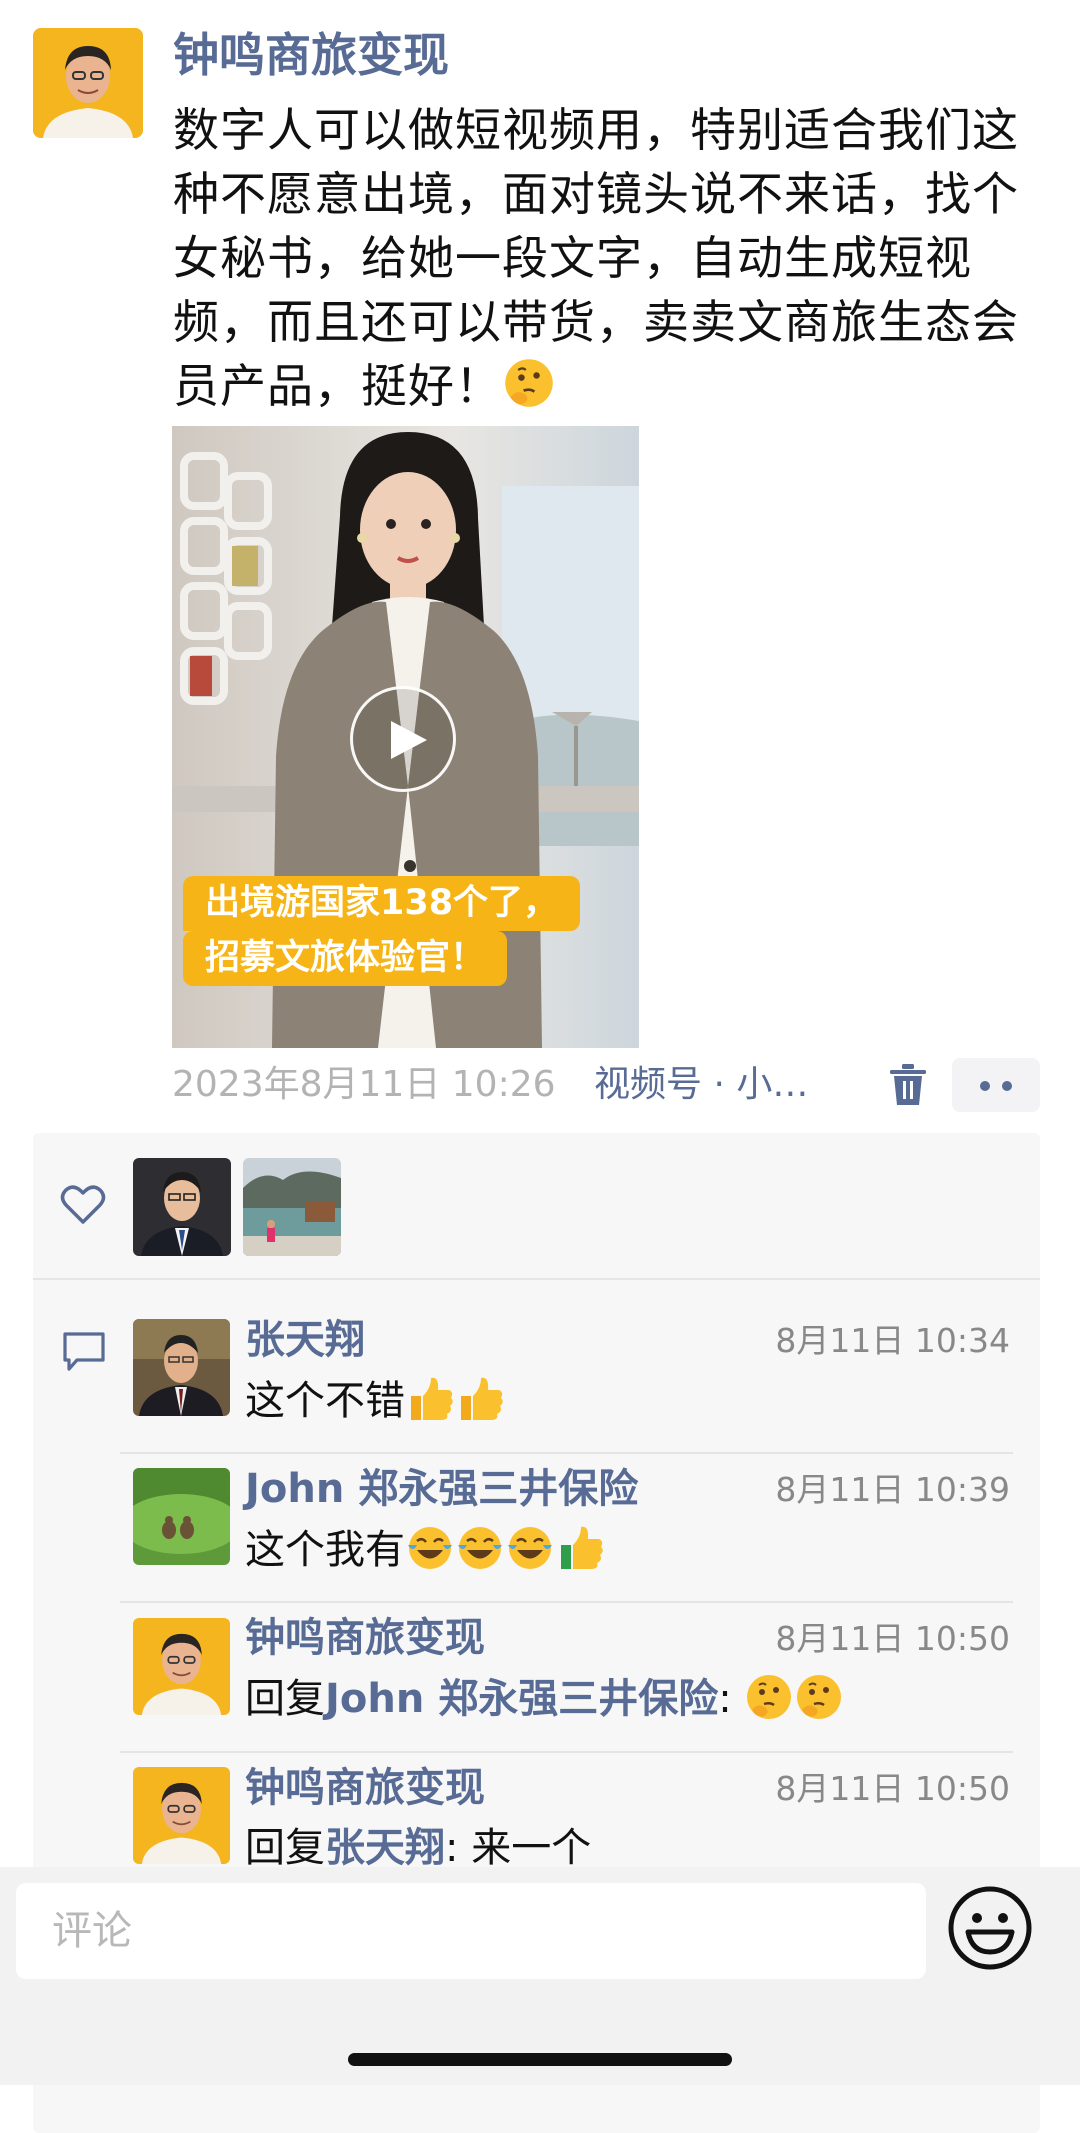 This screenshot has height=2133, width=1080. I want to click on video-caption: 出境游国家138个了， 招募文旅体验官！, so click(395, 931).